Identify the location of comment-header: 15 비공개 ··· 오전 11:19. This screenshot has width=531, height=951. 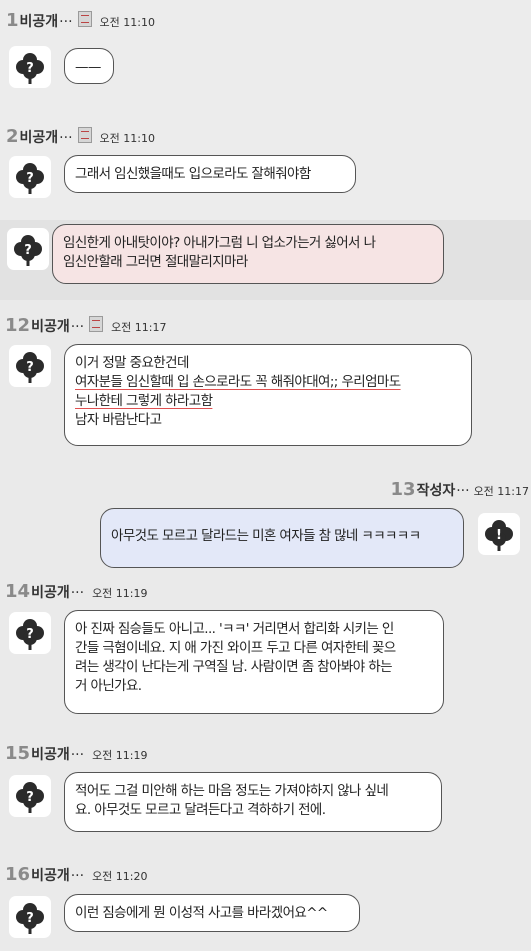
(76, 753).